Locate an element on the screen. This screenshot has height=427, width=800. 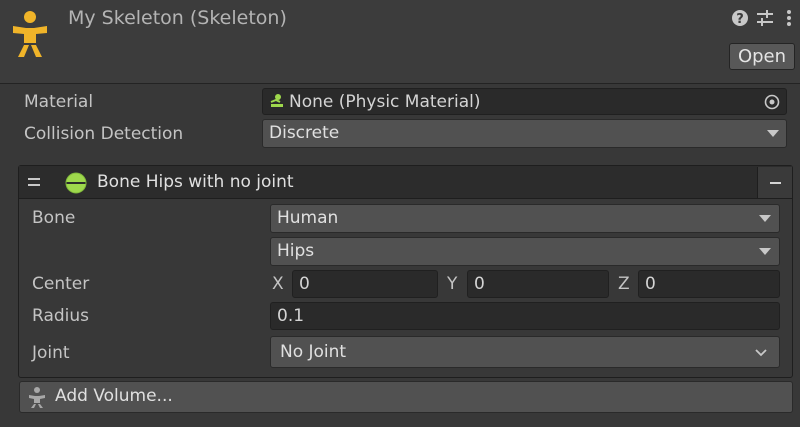
minus-icon is located at coordinates (774, 182).